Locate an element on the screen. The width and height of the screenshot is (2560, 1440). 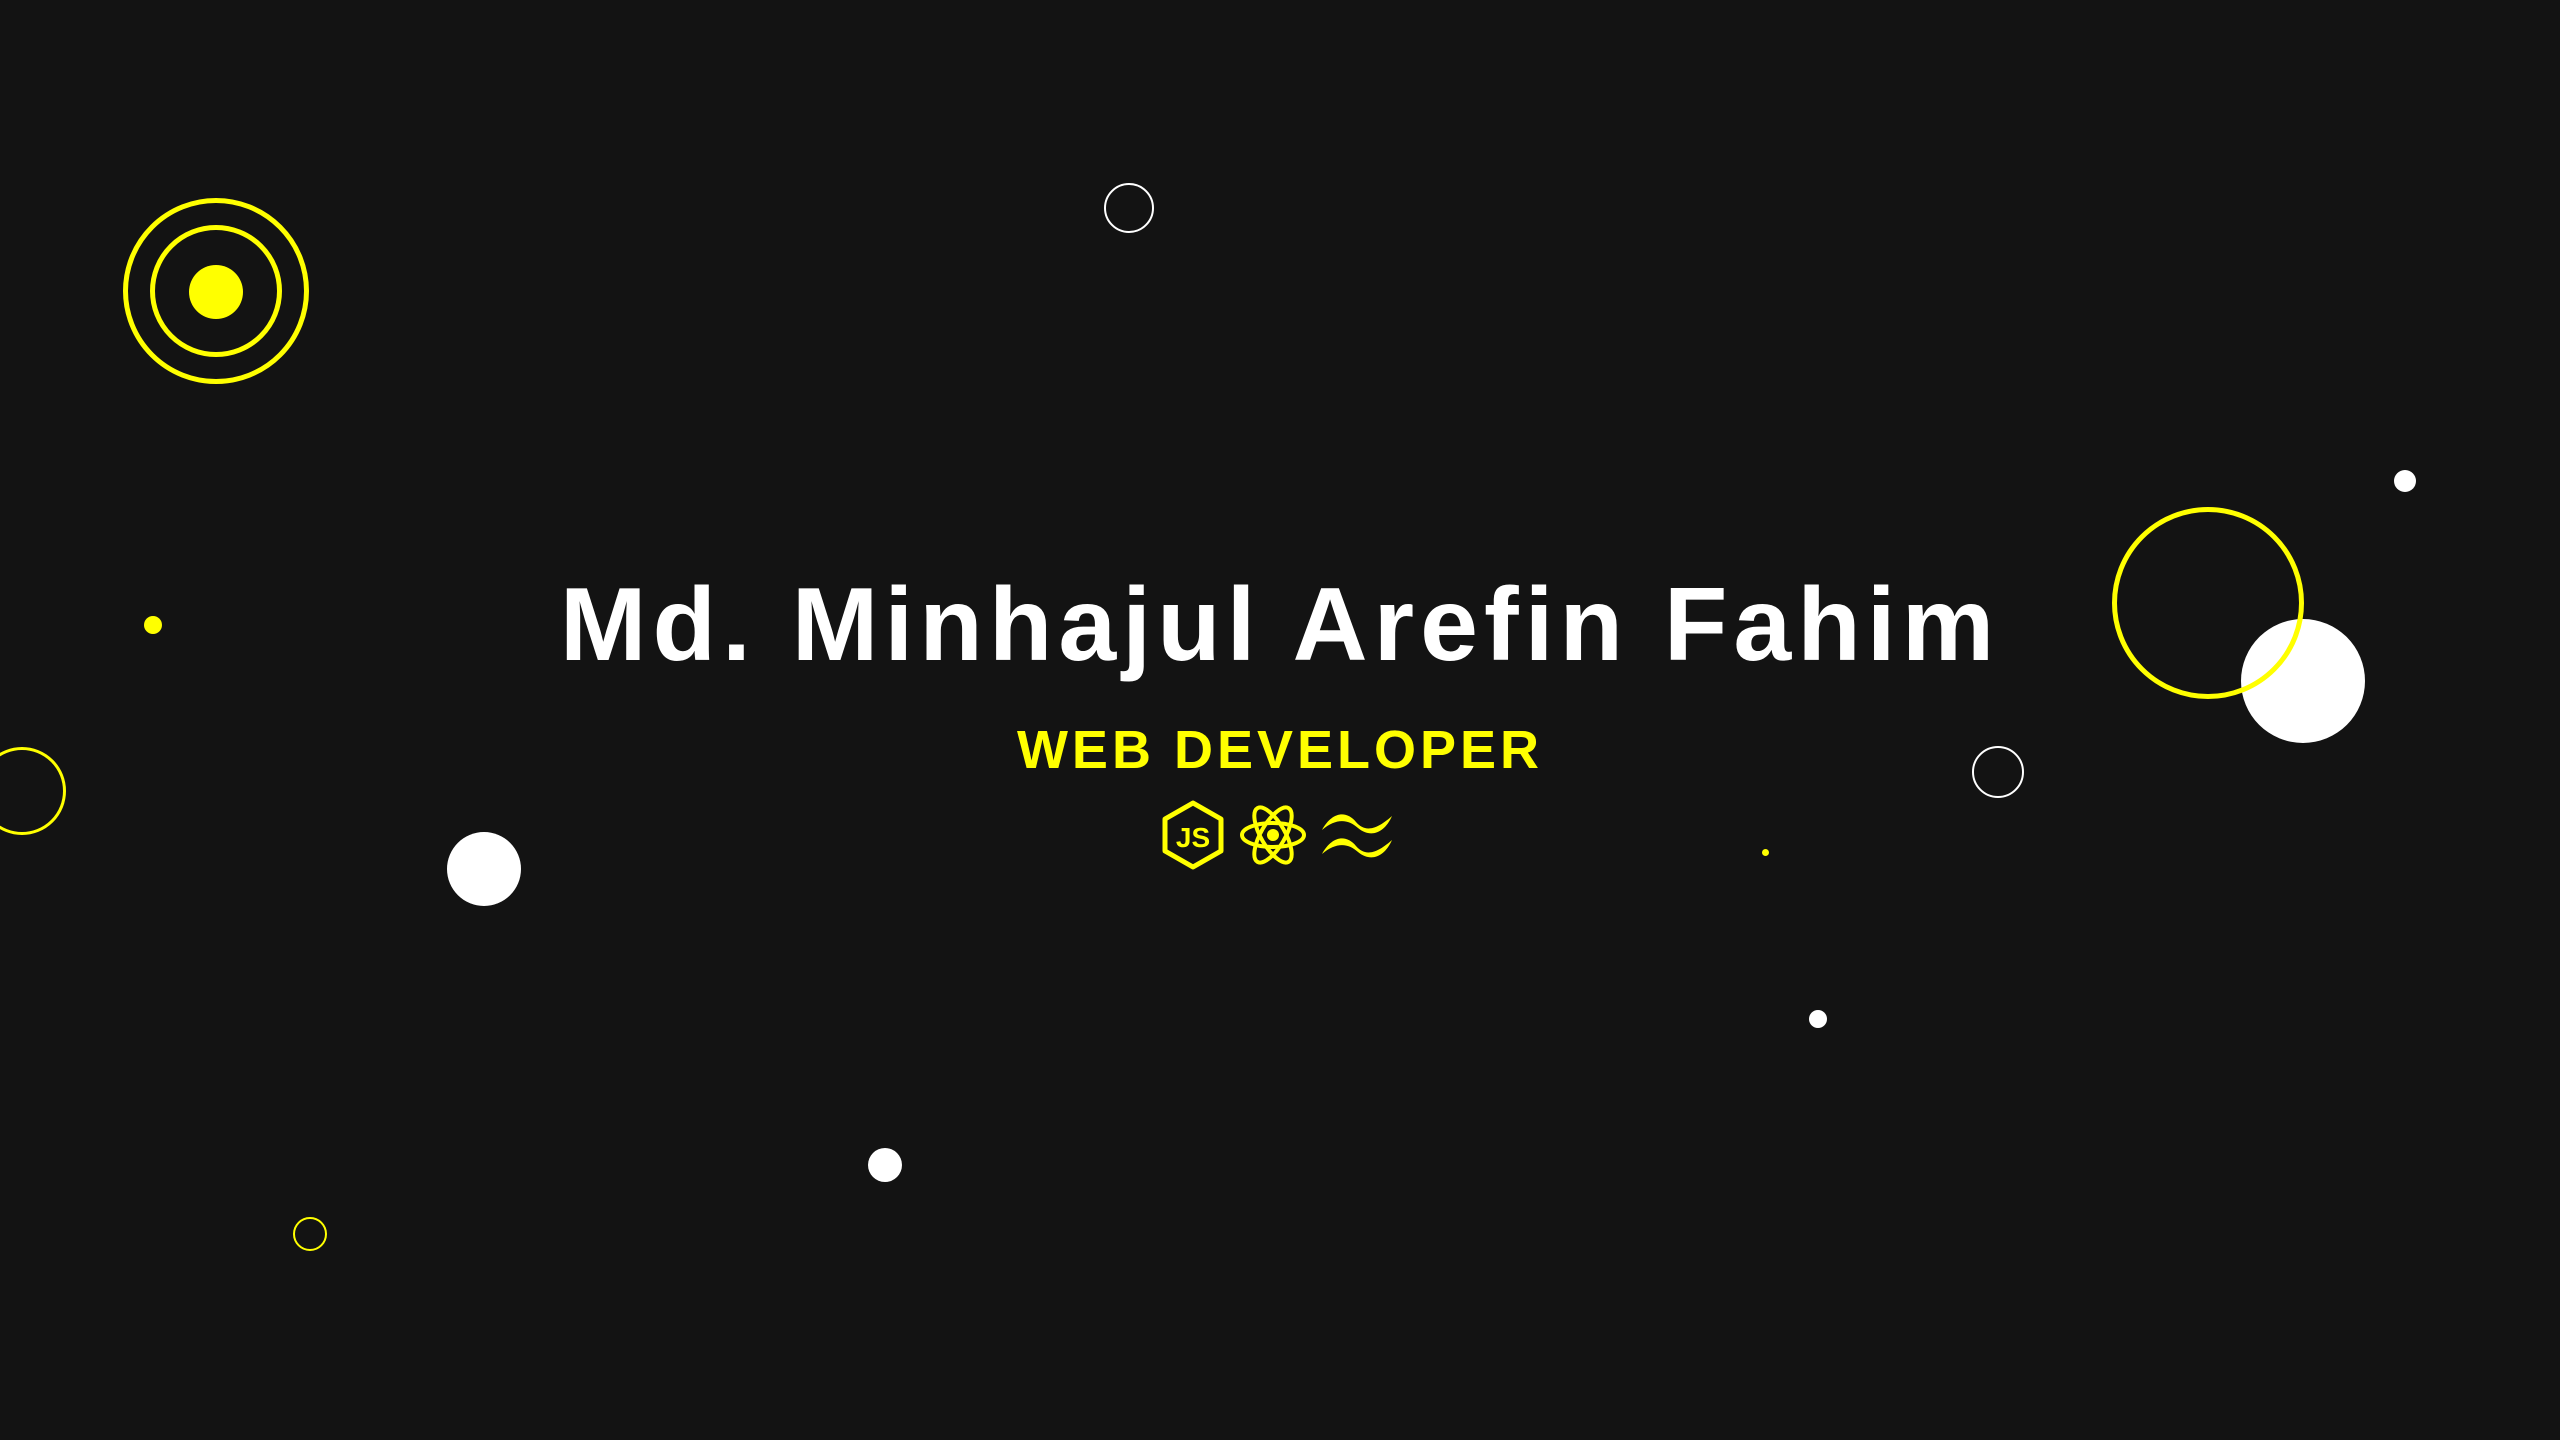
name-heading: Md. Minhajul Arefin Fahim is located at coordinates (1280, 625).